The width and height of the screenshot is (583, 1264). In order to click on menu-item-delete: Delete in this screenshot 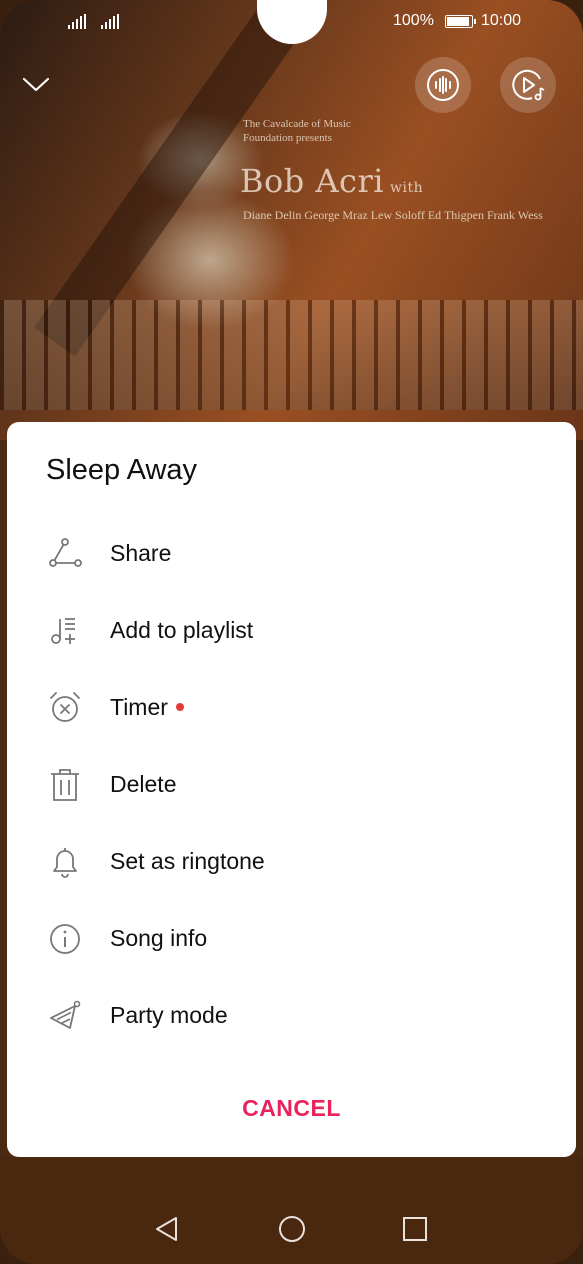, I will do `click(291, 784)`.